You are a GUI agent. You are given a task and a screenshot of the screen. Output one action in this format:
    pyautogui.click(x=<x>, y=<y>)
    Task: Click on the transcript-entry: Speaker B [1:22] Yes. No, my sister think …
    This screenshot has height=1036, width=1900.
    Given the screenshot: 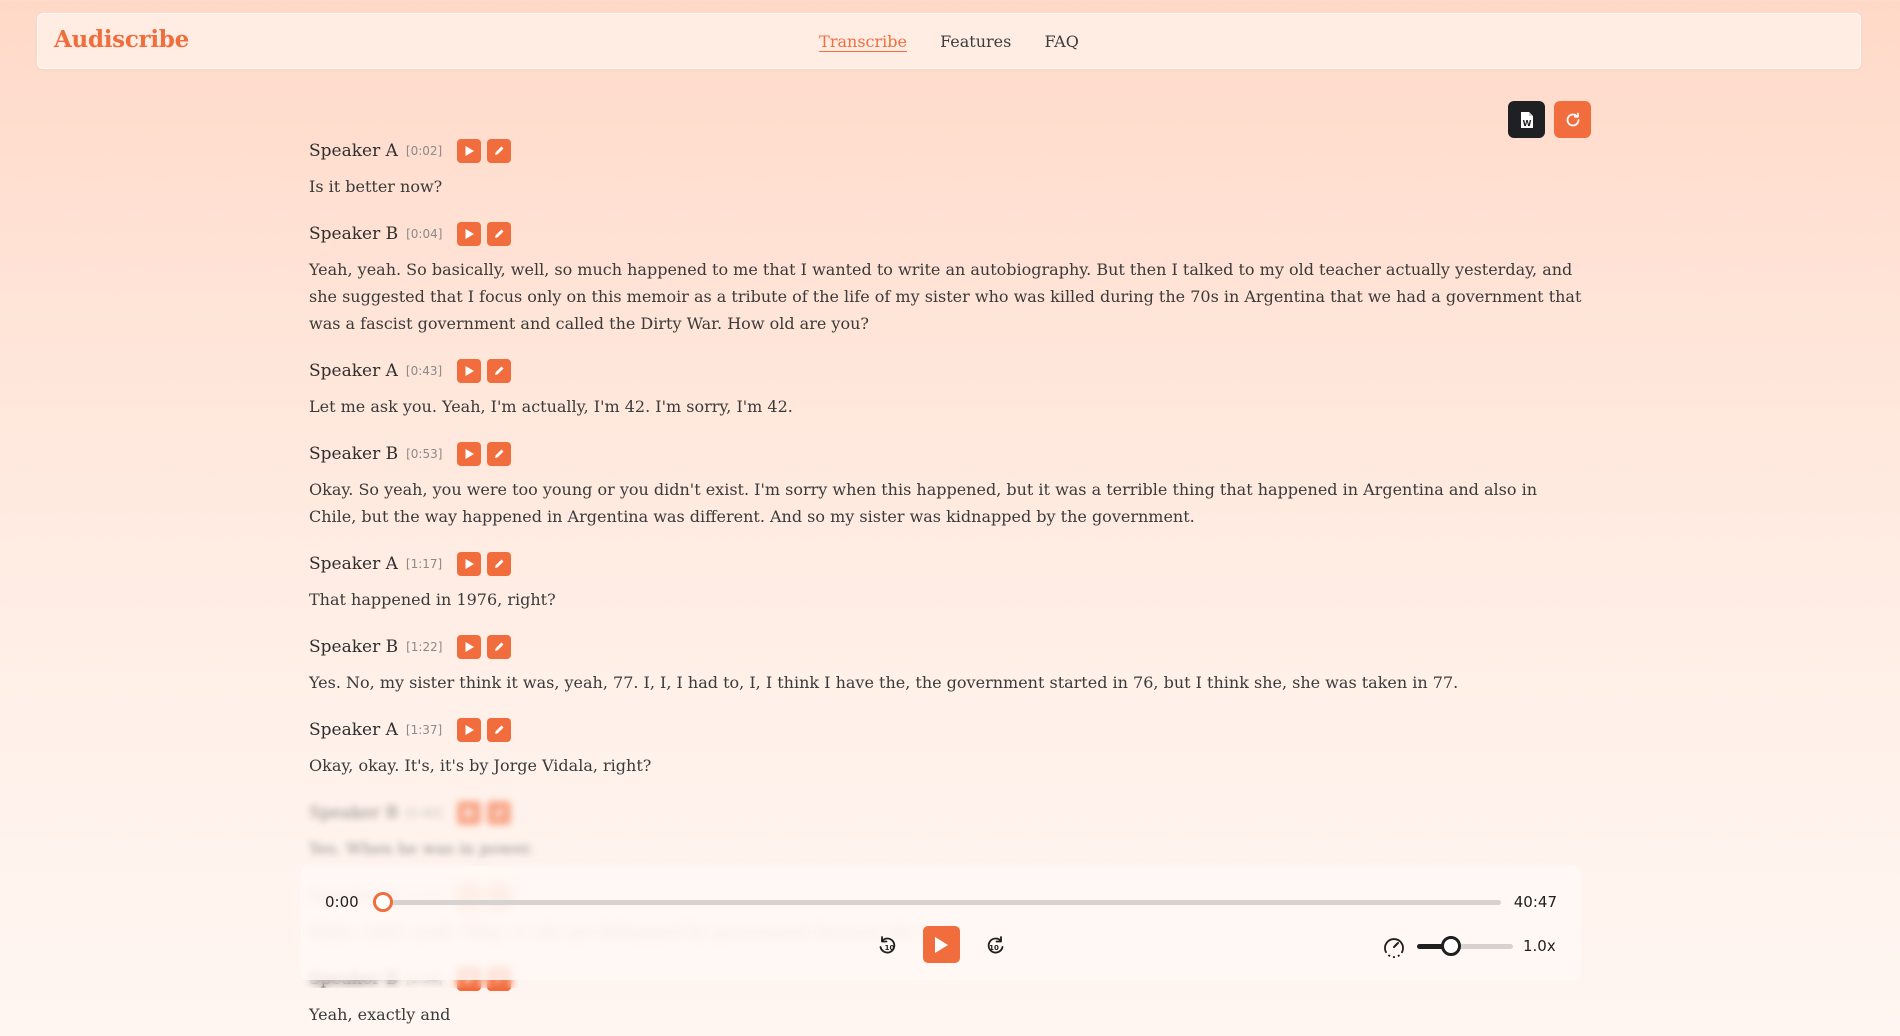 What is the action you would take?
    pyautogui.click(x=949, y=665)
    